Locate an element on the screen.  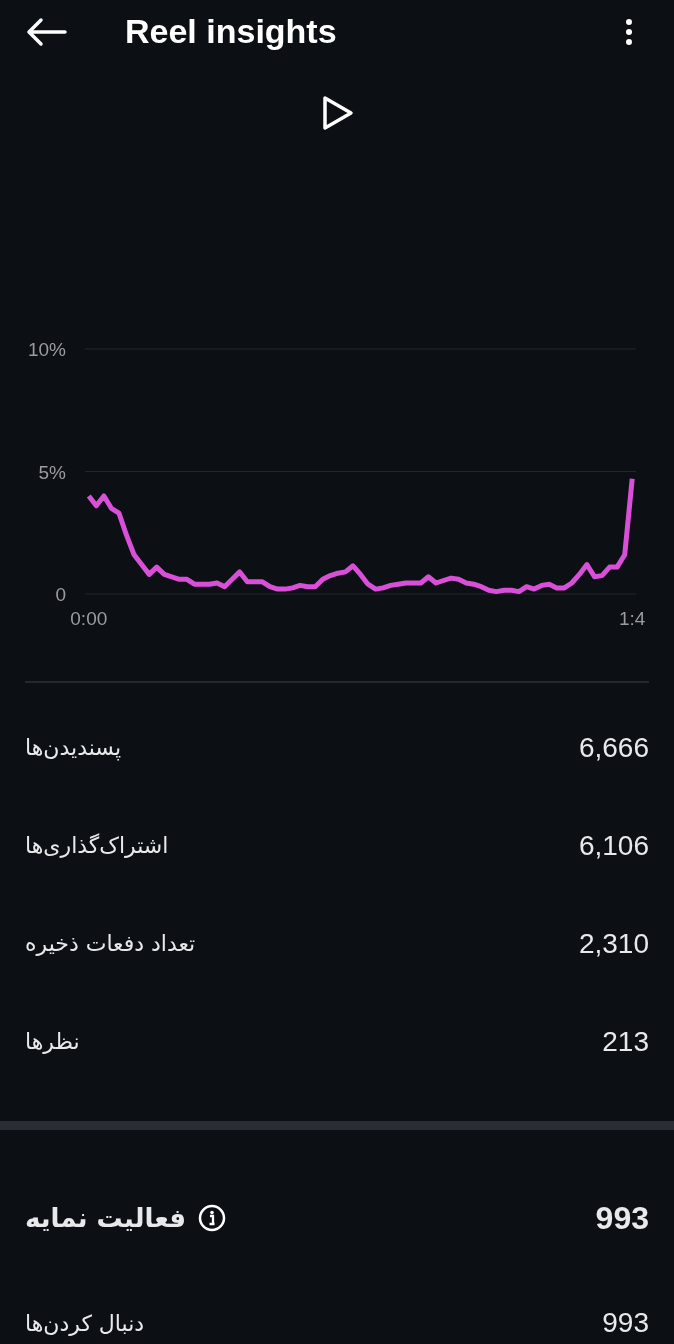
more-options-icon is located at coordinates (629, 31).